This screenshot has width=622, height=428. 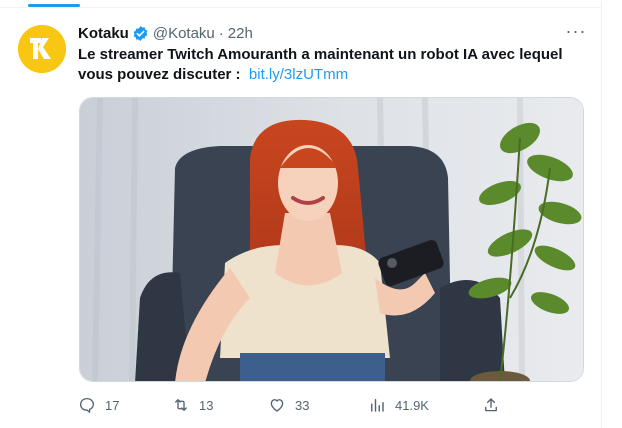 What do you see at coordinates (491, 405) in the screenshot?
I see `share-icon` at bounding box center [491, 405].